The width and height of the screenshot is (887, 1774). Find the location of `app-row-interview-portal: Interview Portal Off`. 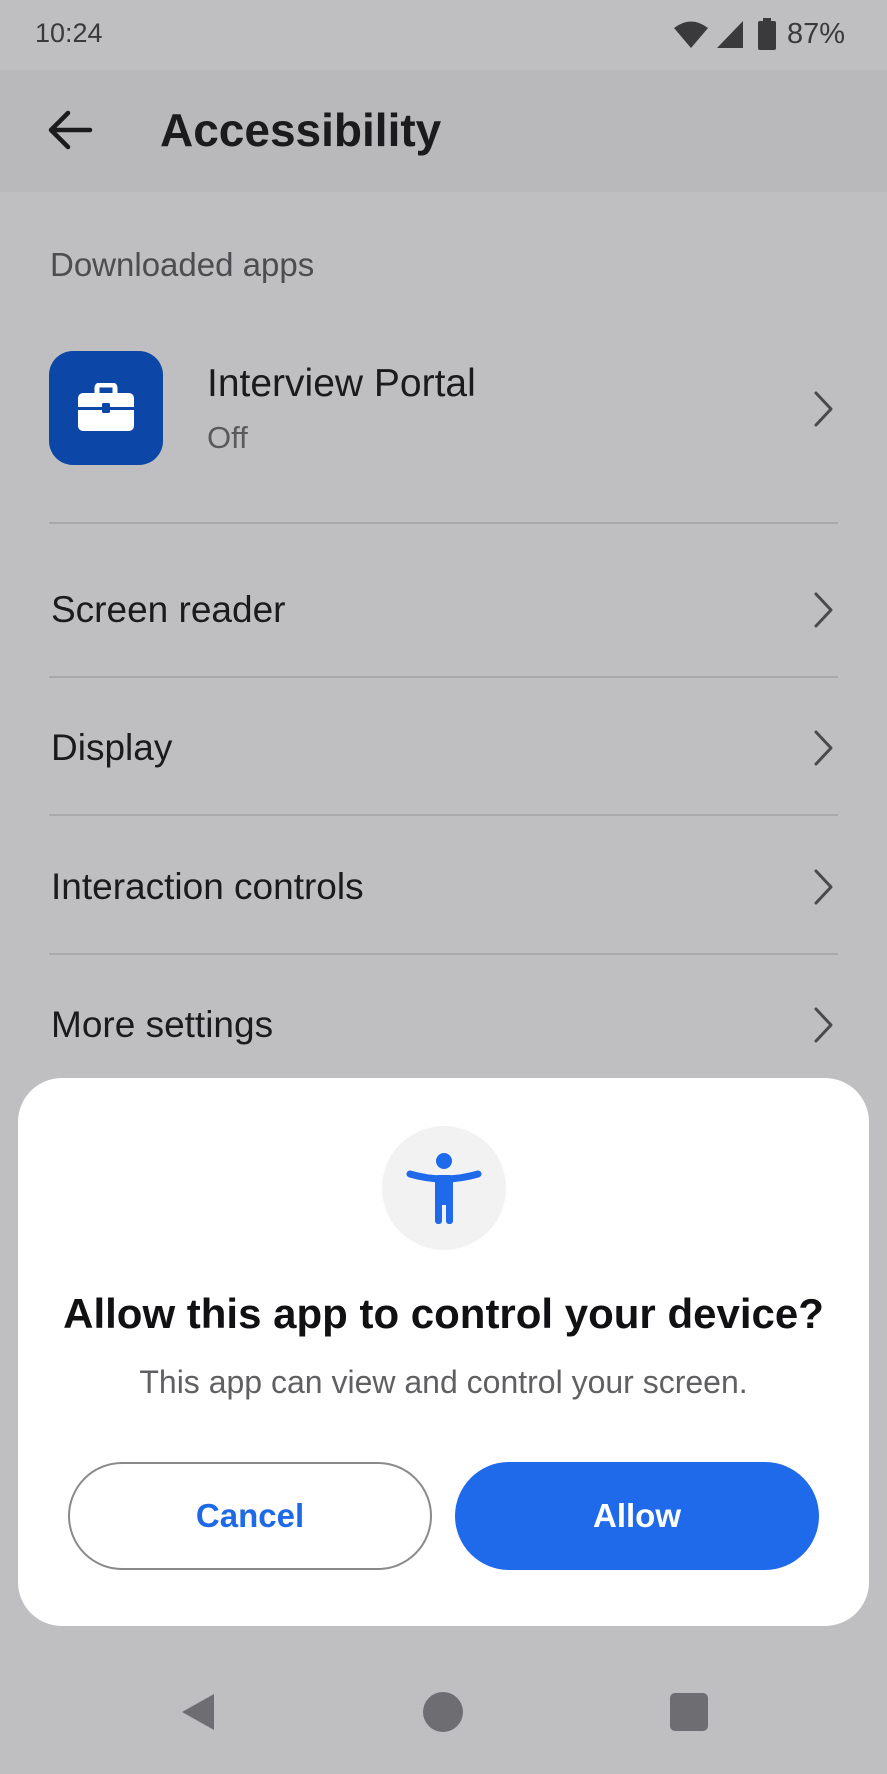

app-row-interview-portal: Interview Portal Off is located at coordinates (443, 410).